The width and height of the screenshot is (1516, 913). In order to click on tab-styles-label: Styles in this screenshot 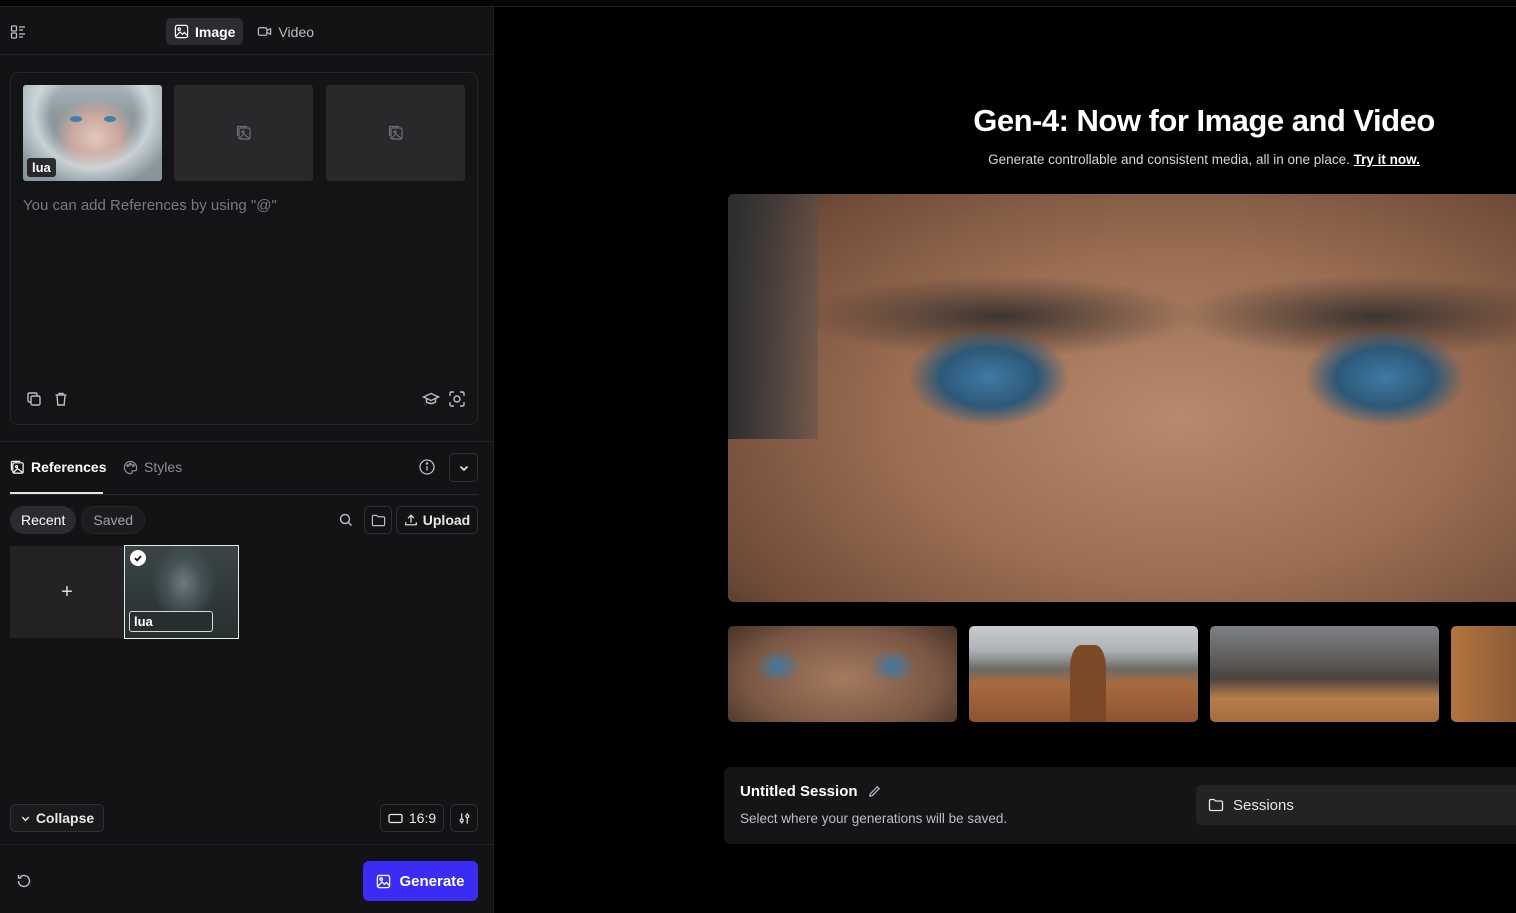, I will do `click(163, 467)`.